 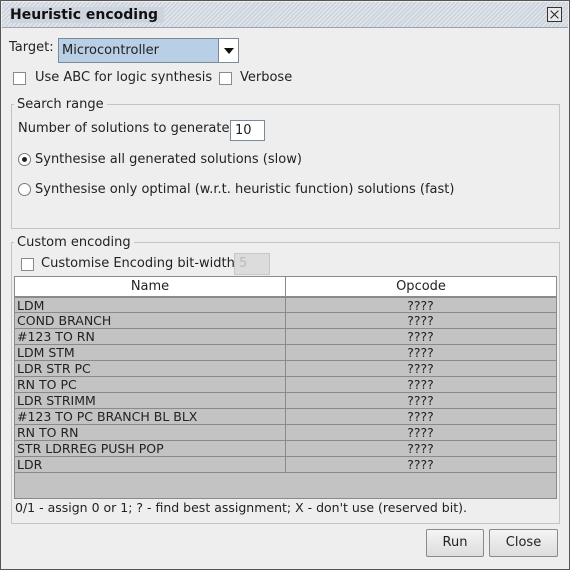 What do you see at coordinates (150, 320) in the screenshot?
I see `row-name: COND BRANCH` at bounding box center [150, 320].